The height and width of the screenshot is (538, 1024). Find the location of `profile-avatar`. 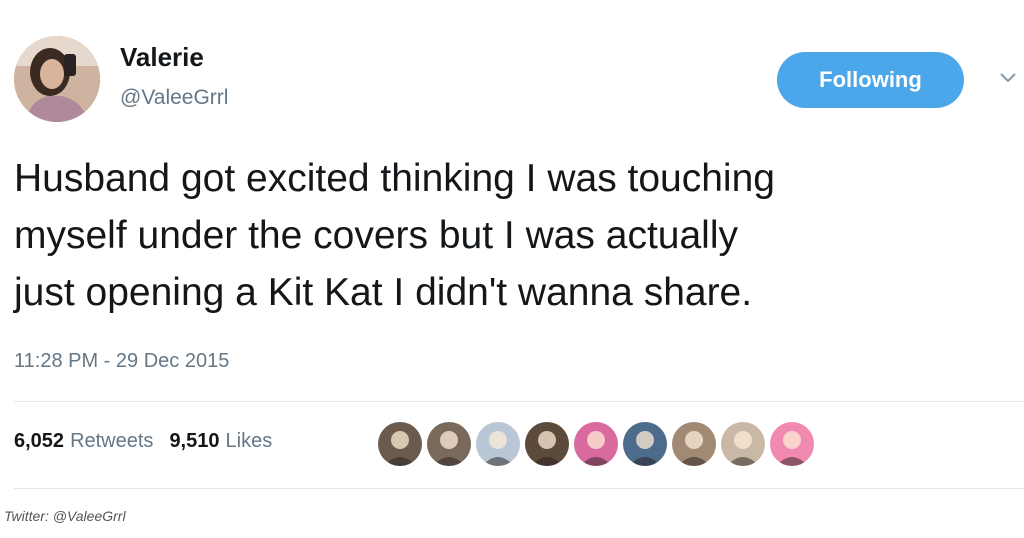

profile-avatar is located at coordinates (57, 79).